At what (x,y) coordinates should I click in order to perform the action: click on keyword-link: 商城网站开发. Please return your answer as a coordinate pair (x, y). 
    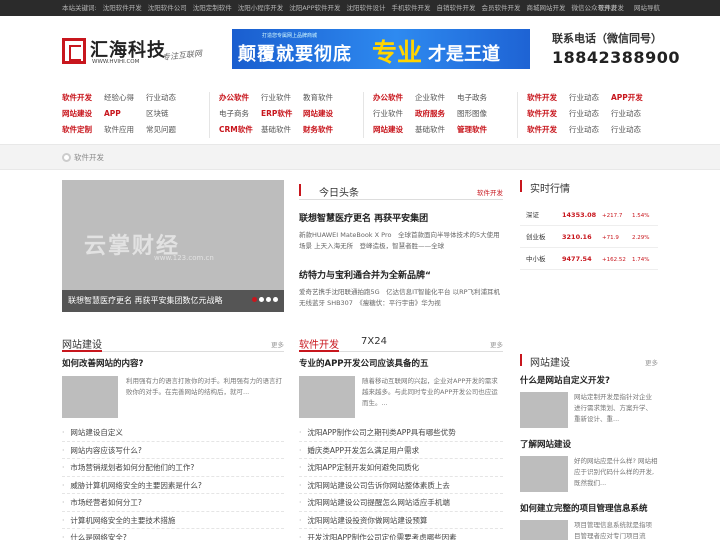
    Looking at the image, I should click on (546, 8).